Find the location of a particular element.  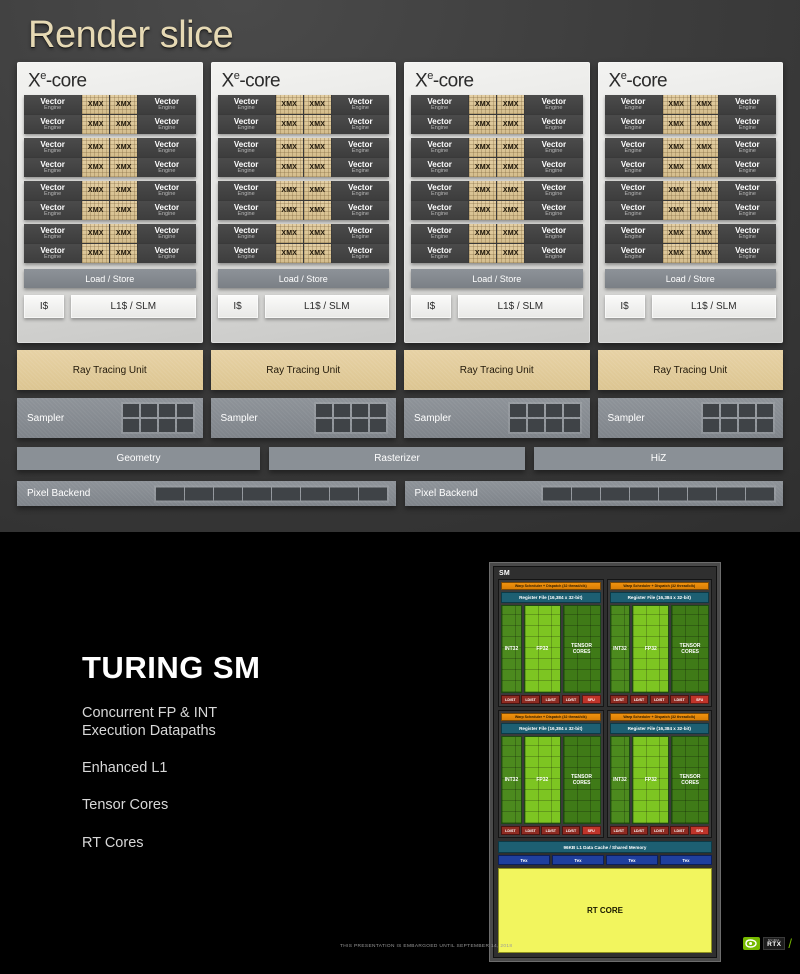

sampler-row: Sampler Sampler Sampler Sampler is located at coordinates (400, 418).